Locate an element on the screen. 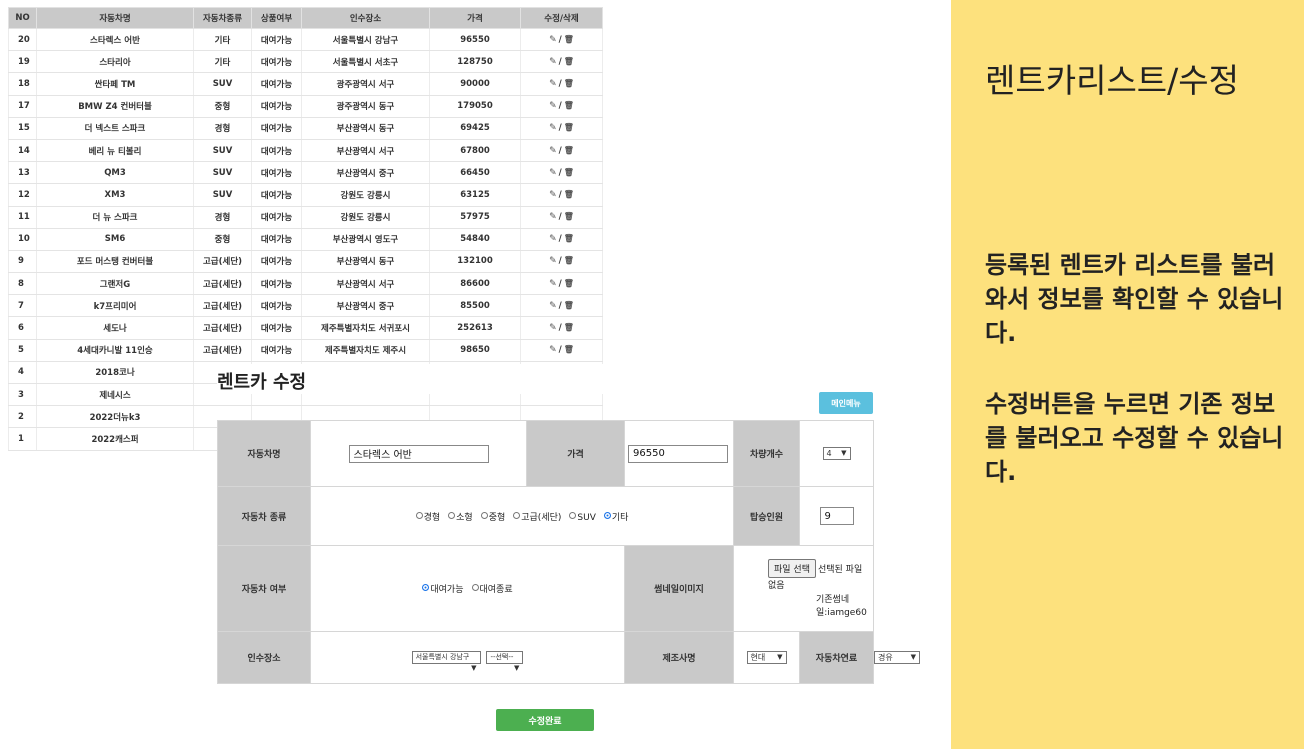 Image resolution: width=1304 pixels, height=749 pixels. table-row: 10 SM6 중형 대여가능 부산광역시 영도구 54840 ✎ / 🗑 is located at coordinates (305, 239).